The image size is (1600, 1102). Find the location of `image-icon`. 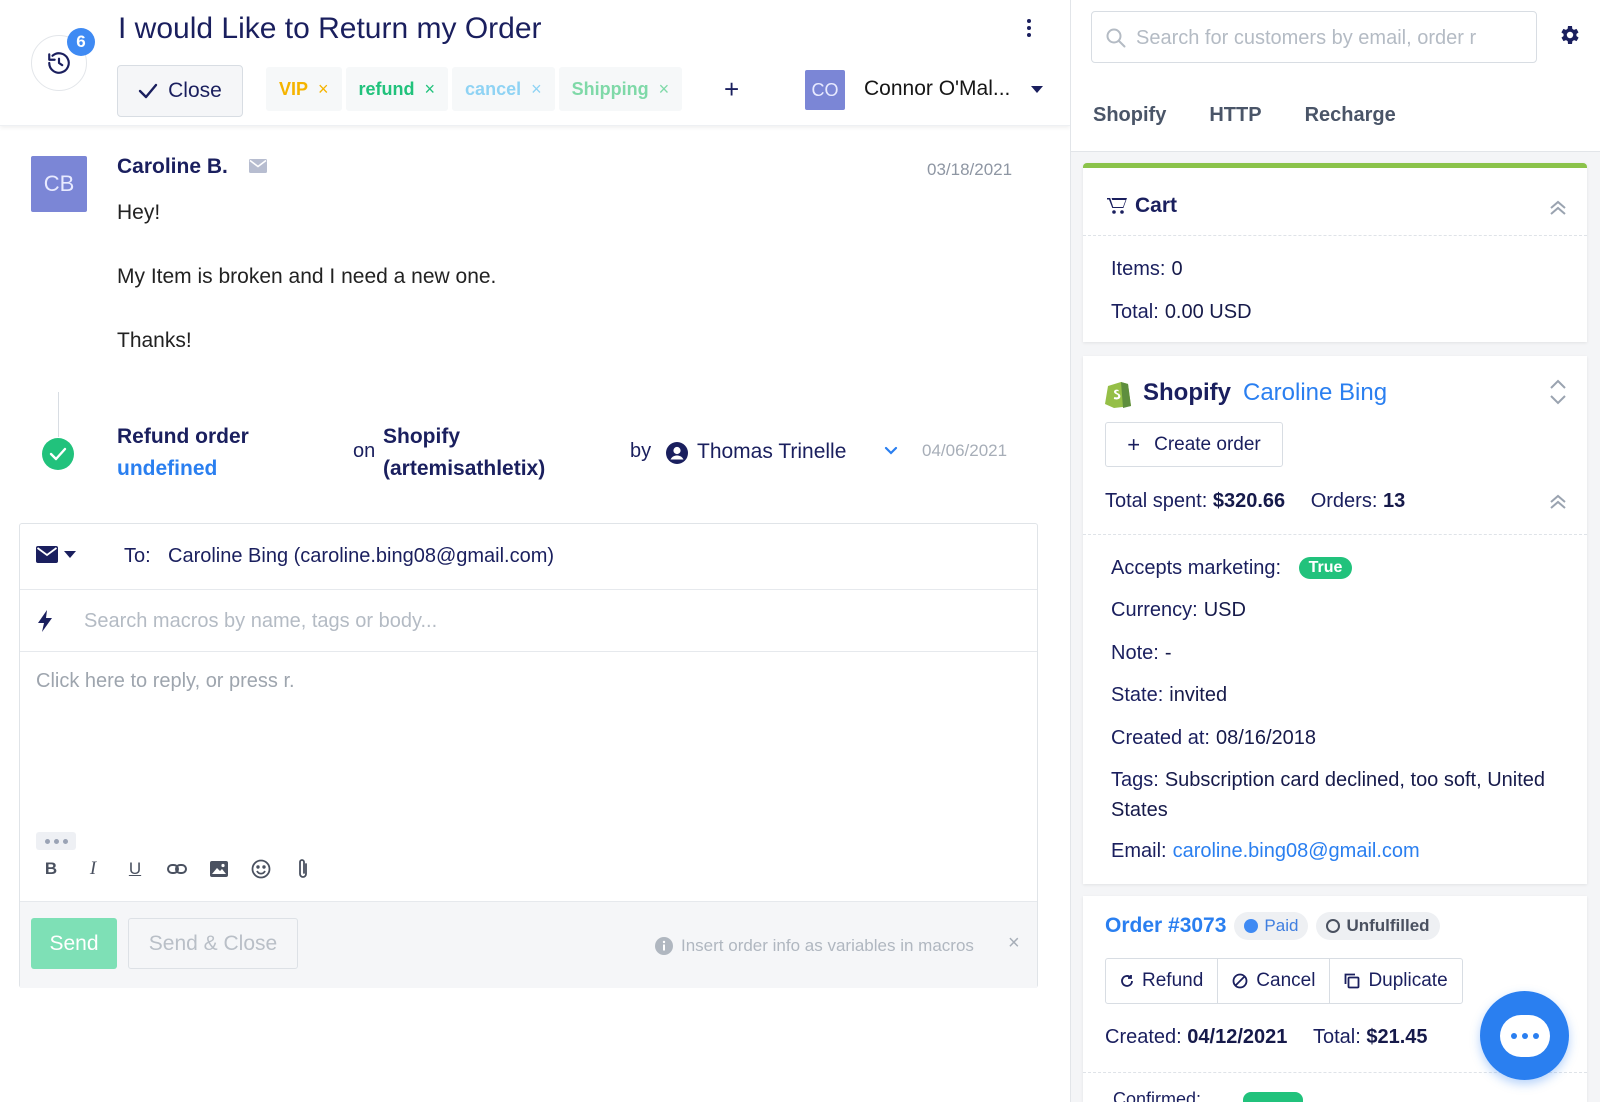

image-icon is located at coordinates (219, 869).